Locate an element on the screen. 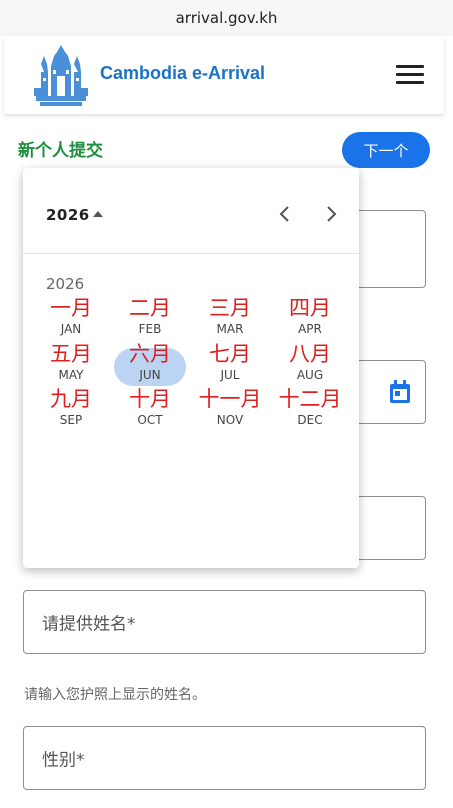  month-cell-nov: 十一月 NOV is located at coordinates (230, 408).